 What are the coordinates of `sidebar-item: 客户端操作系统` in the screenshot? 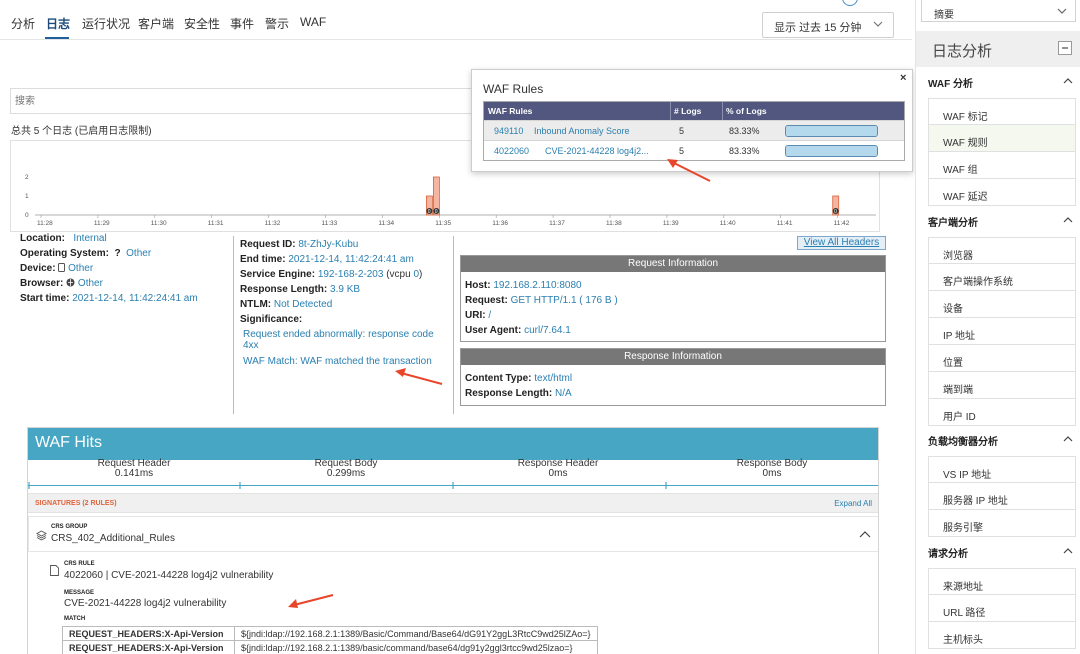 It's located at (1002, 277).